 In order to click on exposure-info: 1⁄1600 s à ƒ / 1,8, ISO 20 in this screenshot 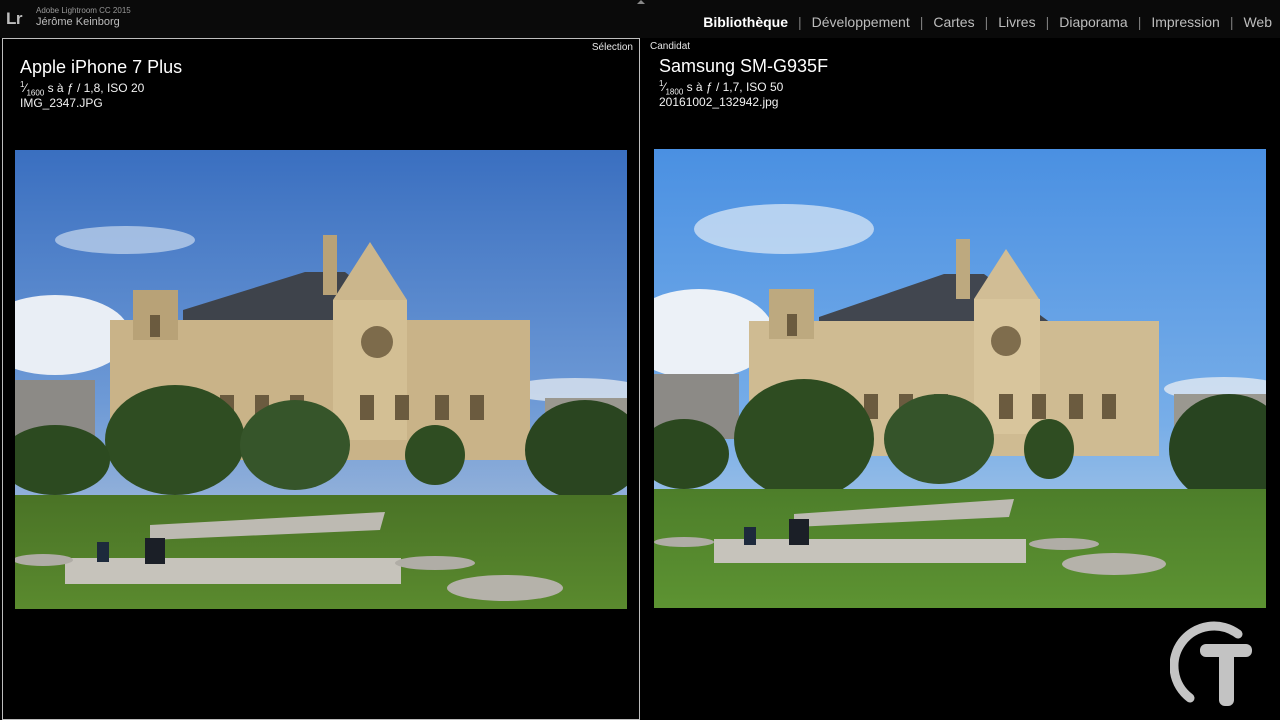, I will do `click(82, 89)`.